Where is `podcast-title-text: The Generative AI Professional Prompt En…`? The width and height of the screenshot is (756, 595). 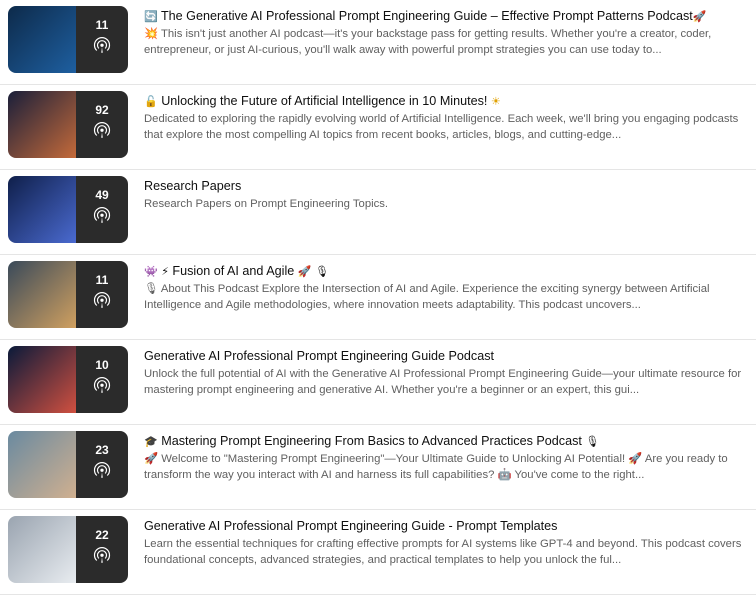 podcast-title-text: The Generative AI Professional Prompt En… is located at coordinates (426, 16).